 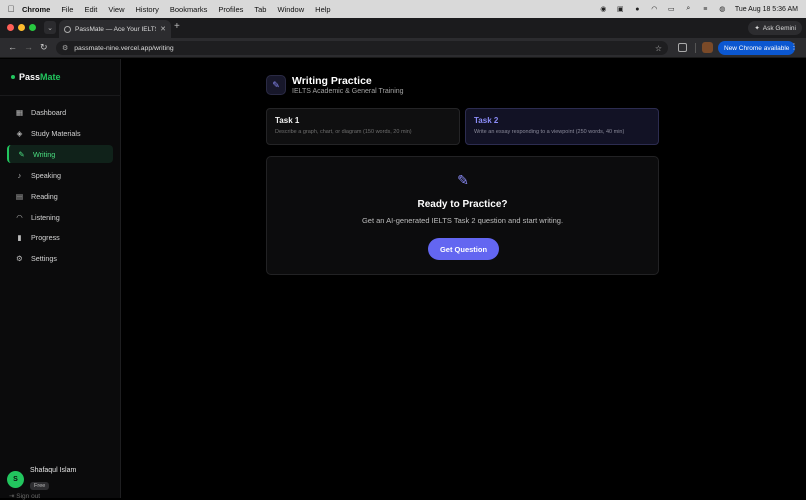 What do you see at coordinates (13, 77) in the screenshot?
I see `brand-dot-icon` at bounding box center [13, 77].